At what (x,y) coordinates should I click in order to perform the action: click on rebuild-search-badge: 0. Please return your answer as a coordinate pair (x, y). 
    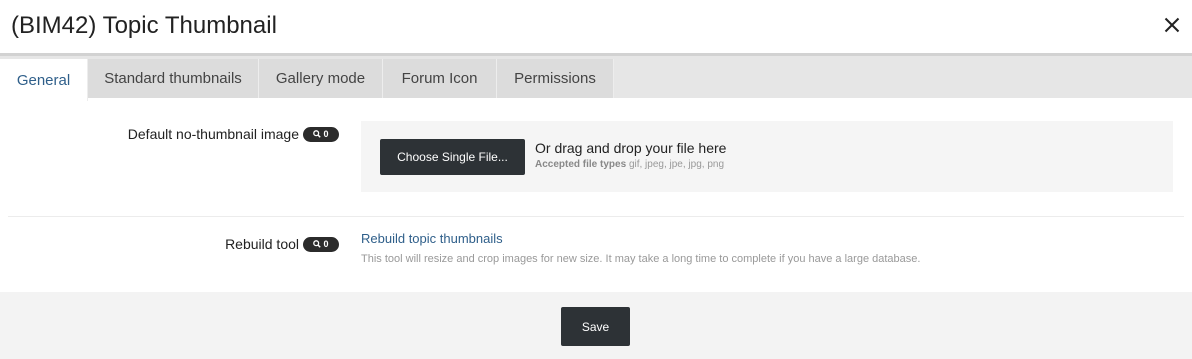
    Looking at the image, I should click on (321, 244).